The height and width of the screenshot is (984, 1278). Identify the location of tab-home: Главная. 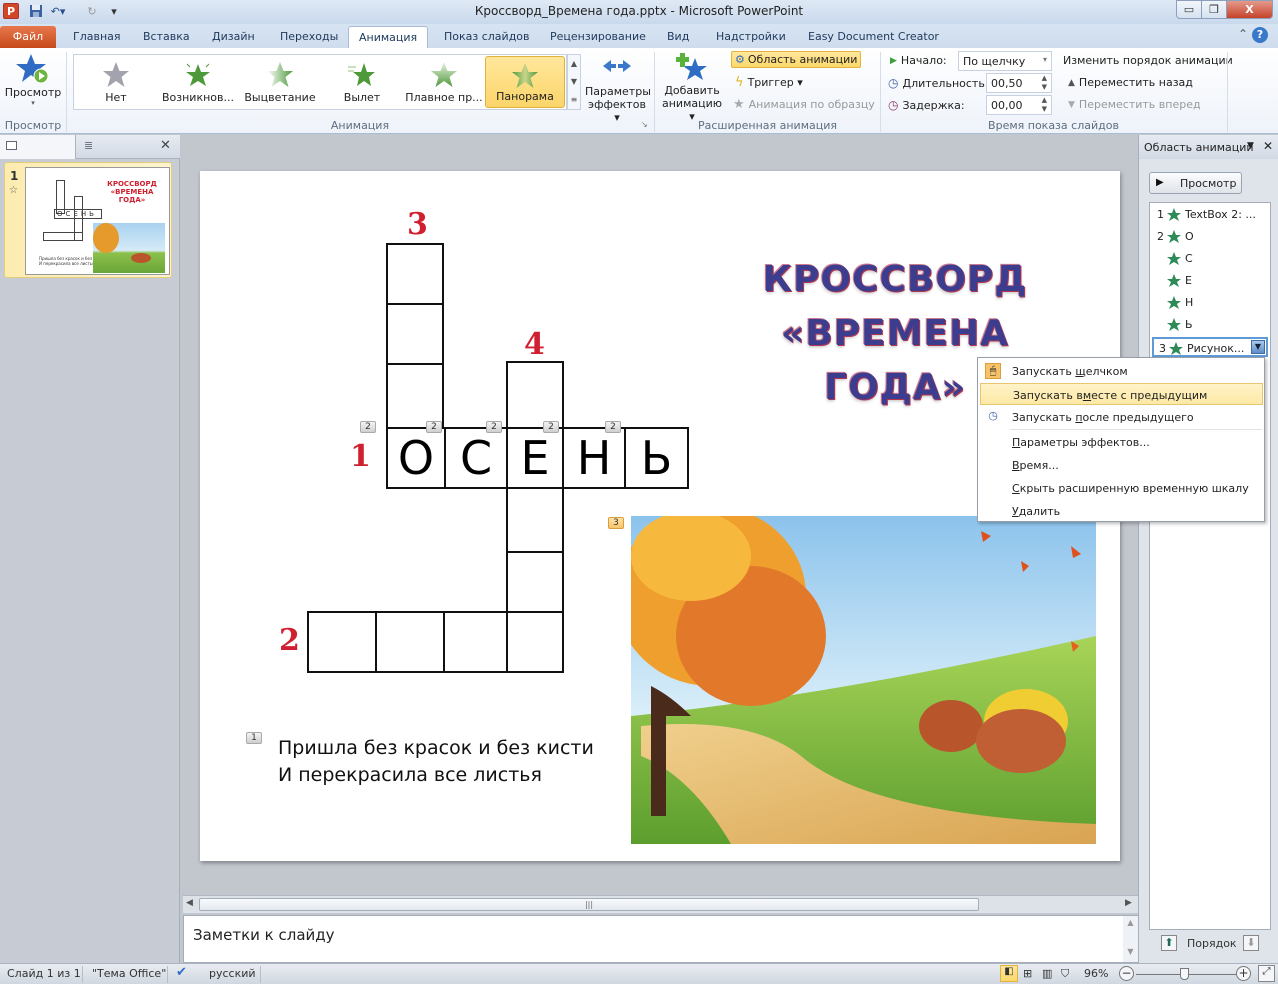
(97, 37).